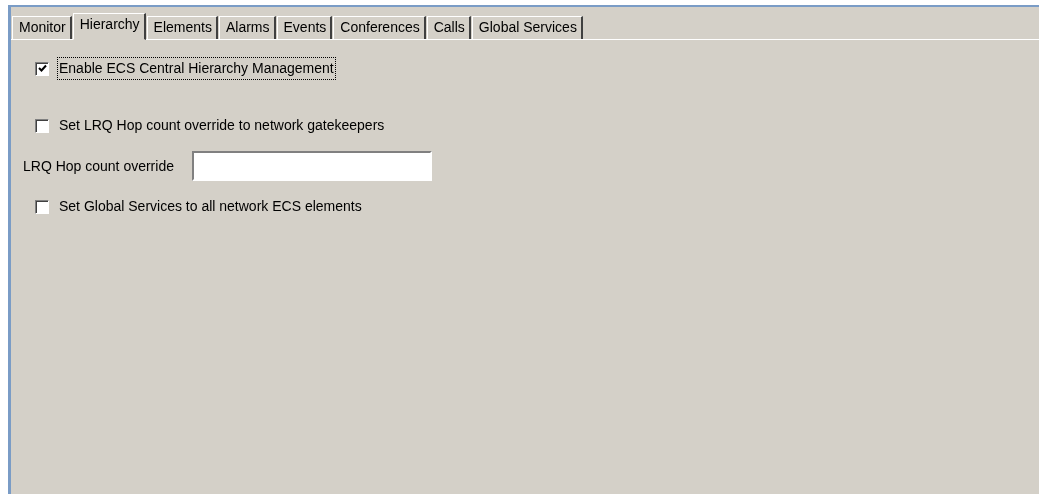  I want to click on tab: Conferences, so click(379, 27).